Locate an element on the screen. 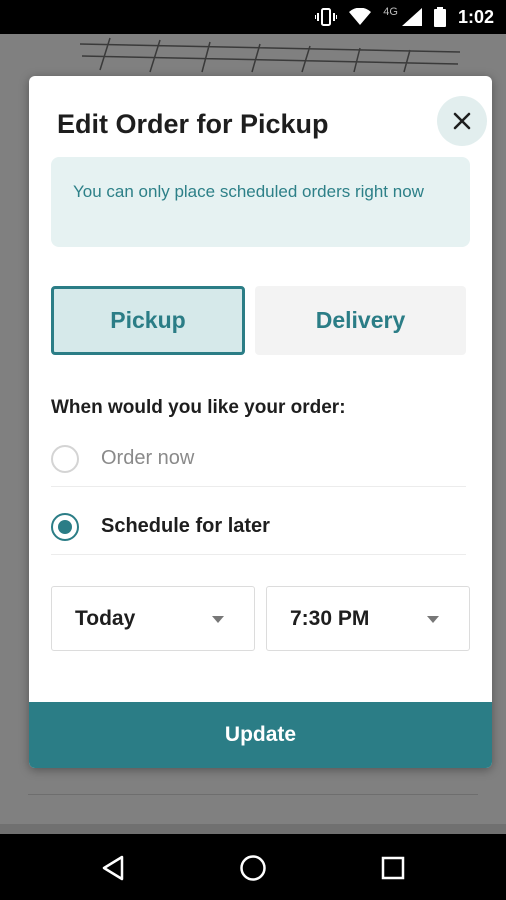 The image size is (506, 900). schedule-later-option: Schedule for later is located at coordinates (258, 527).